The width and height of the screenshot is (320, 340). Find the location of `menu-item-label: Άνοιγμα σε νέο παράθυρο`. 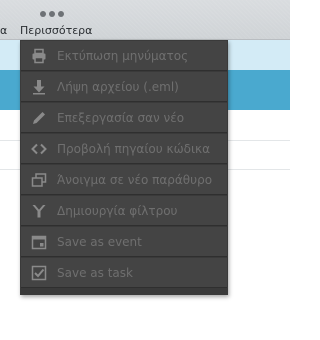

menu-item-label: Άνοιγμα σε νέο παράθυρο is located at coordinates (135, 179).